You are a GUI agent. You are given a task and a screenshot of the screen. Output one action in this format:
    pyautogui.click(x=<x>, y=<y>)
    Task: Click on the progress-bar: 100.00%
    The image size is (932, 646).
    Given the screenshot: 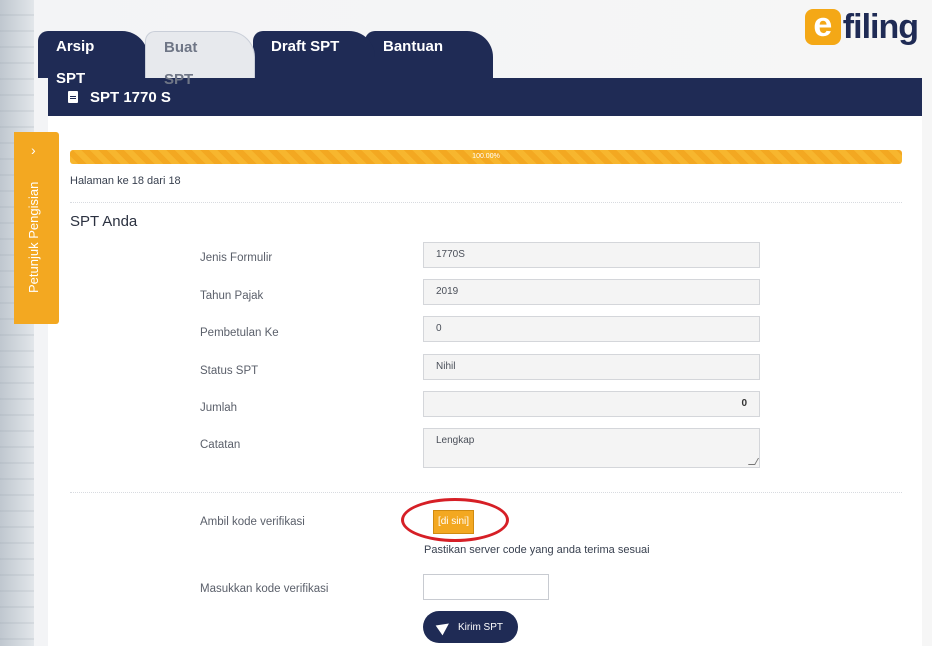 What is the action you would take?
    pyautogui.click(x=486, y=157)
    